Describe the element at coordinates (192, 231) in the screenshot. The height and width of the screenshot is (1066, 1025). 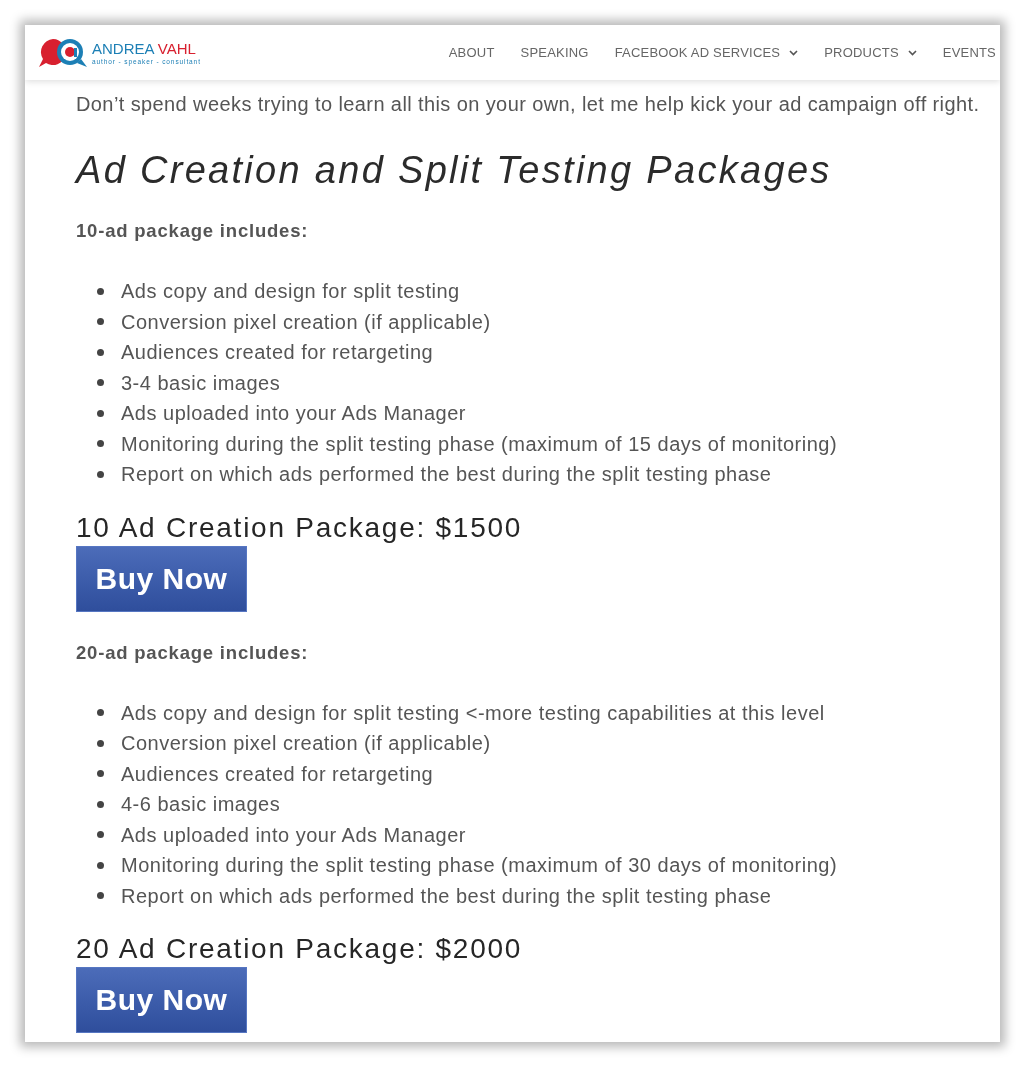
I see `package-heading: 10-ad package includes:` at that location.